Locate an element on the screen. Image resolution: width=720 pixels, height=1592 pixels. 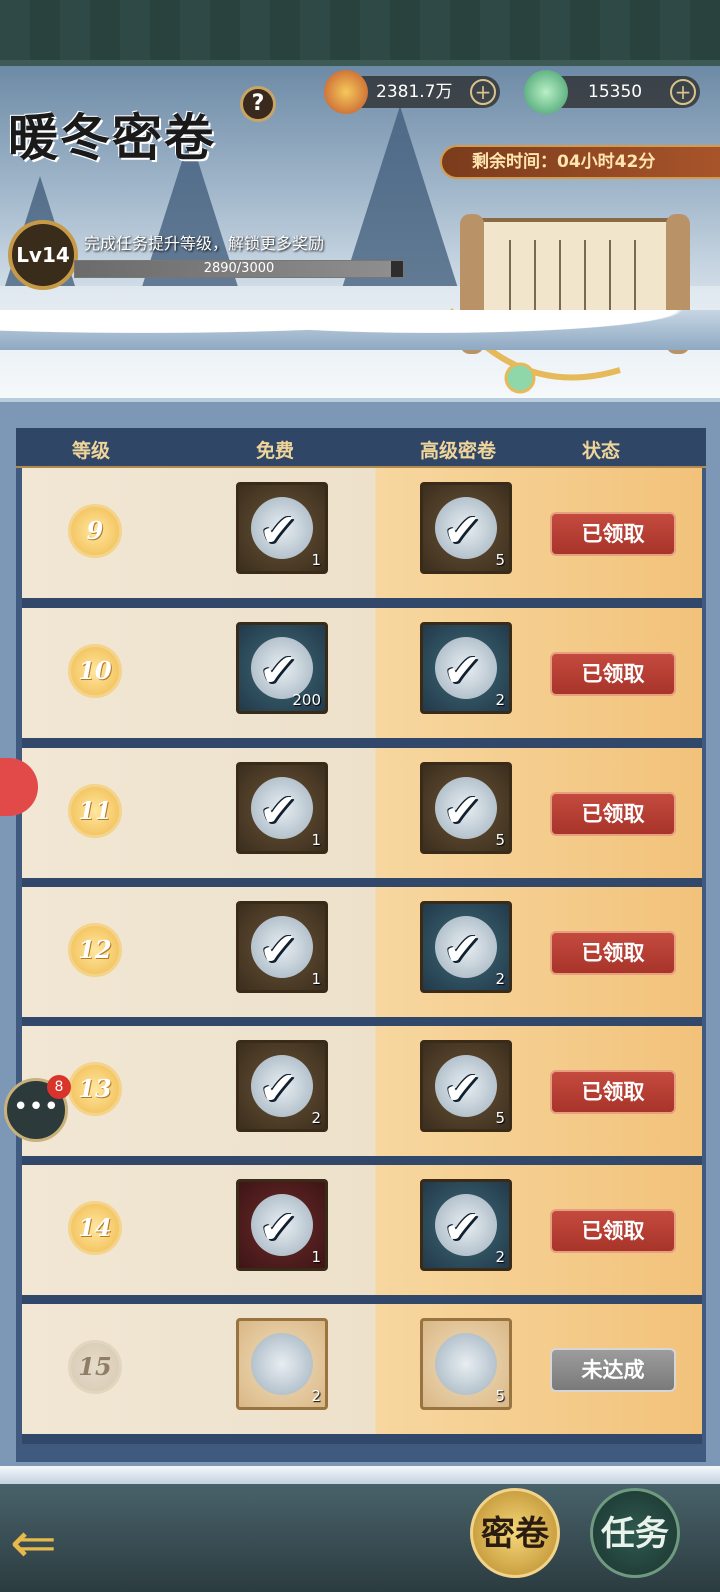
free-reward-item: 2 is located at coordinates (282, 1364).